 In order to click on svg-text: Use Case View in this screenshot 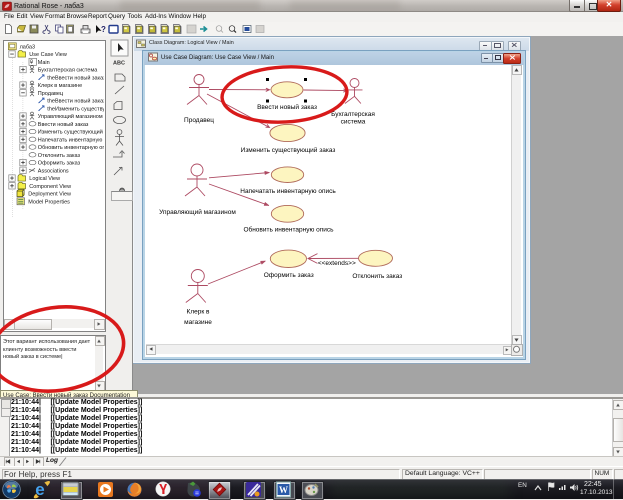, I will do `click(48, 55)`.